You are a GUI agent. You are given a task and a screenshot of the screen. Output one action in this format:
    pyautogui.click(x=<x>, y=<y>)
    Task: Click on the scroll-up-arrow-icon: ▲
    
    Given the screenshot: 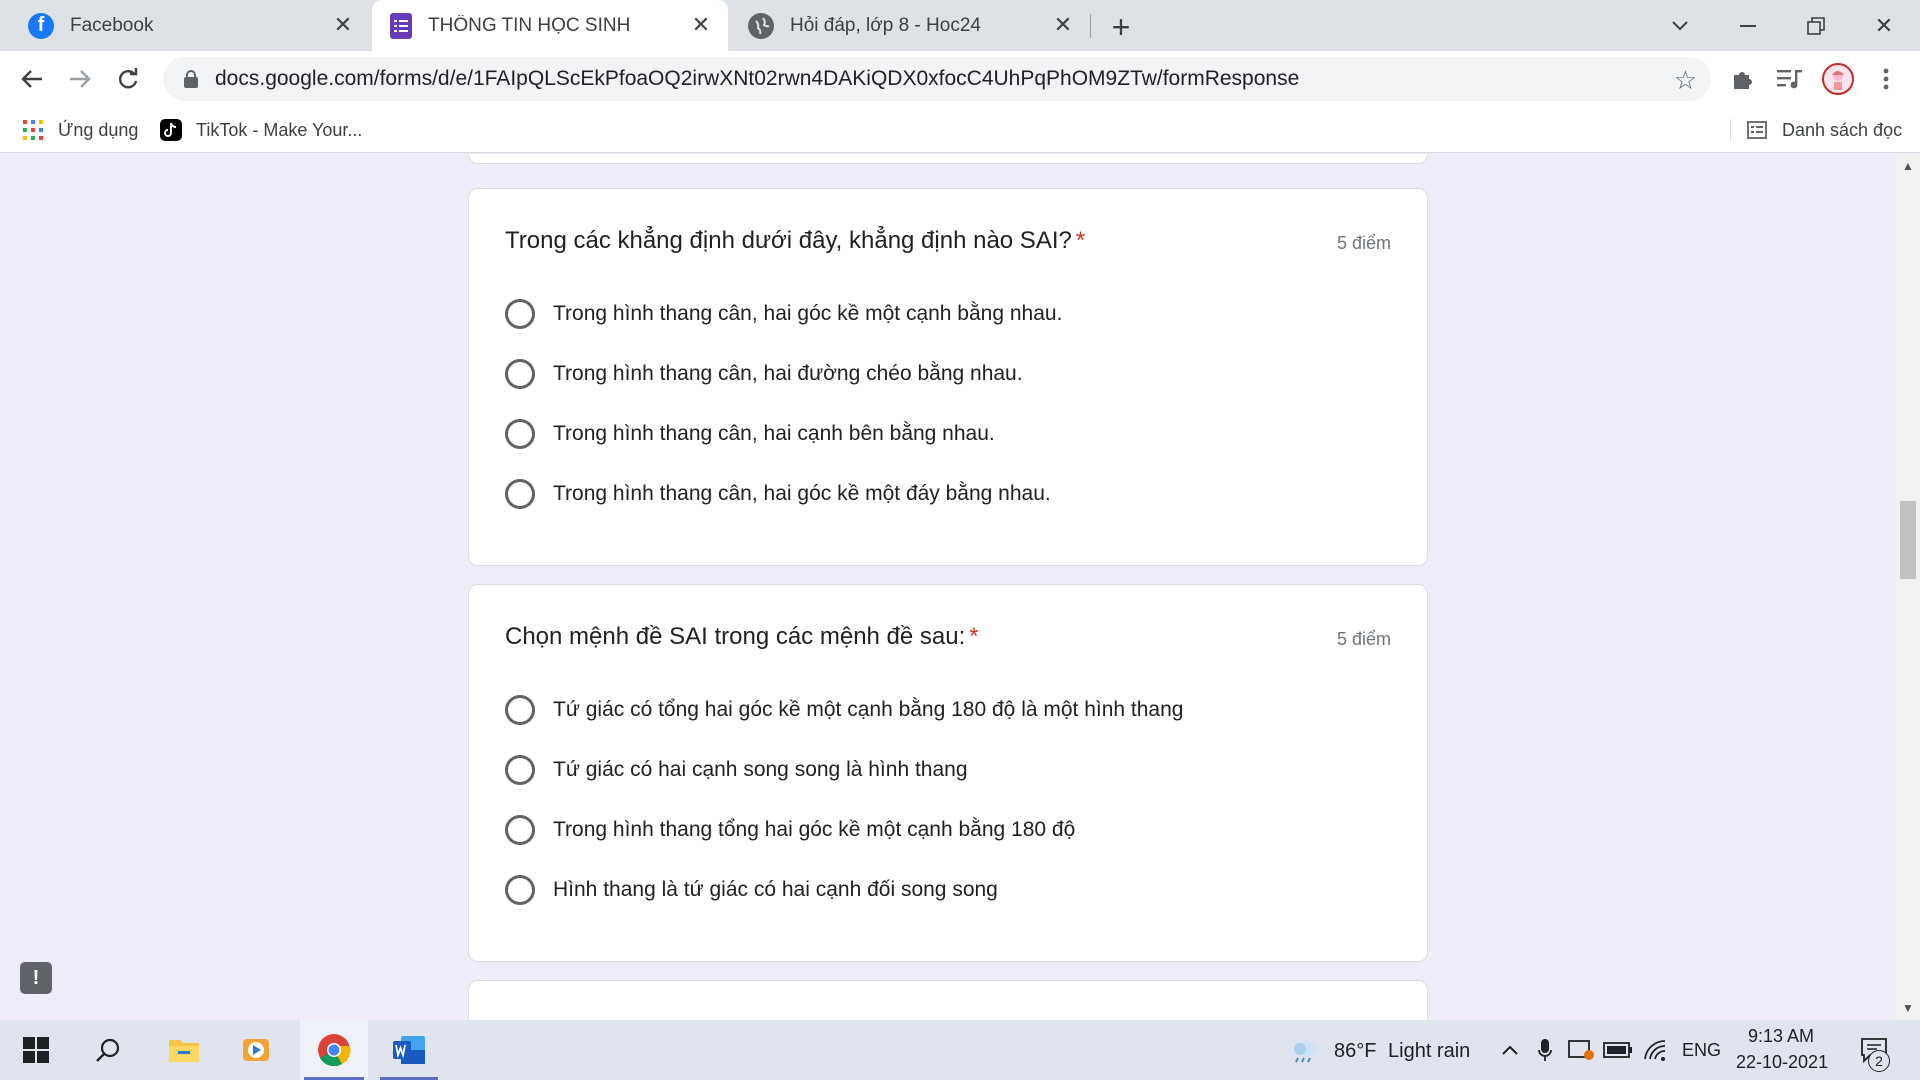 What is the action you would take?
    pyautogui.click(x=1908, y=166)
    